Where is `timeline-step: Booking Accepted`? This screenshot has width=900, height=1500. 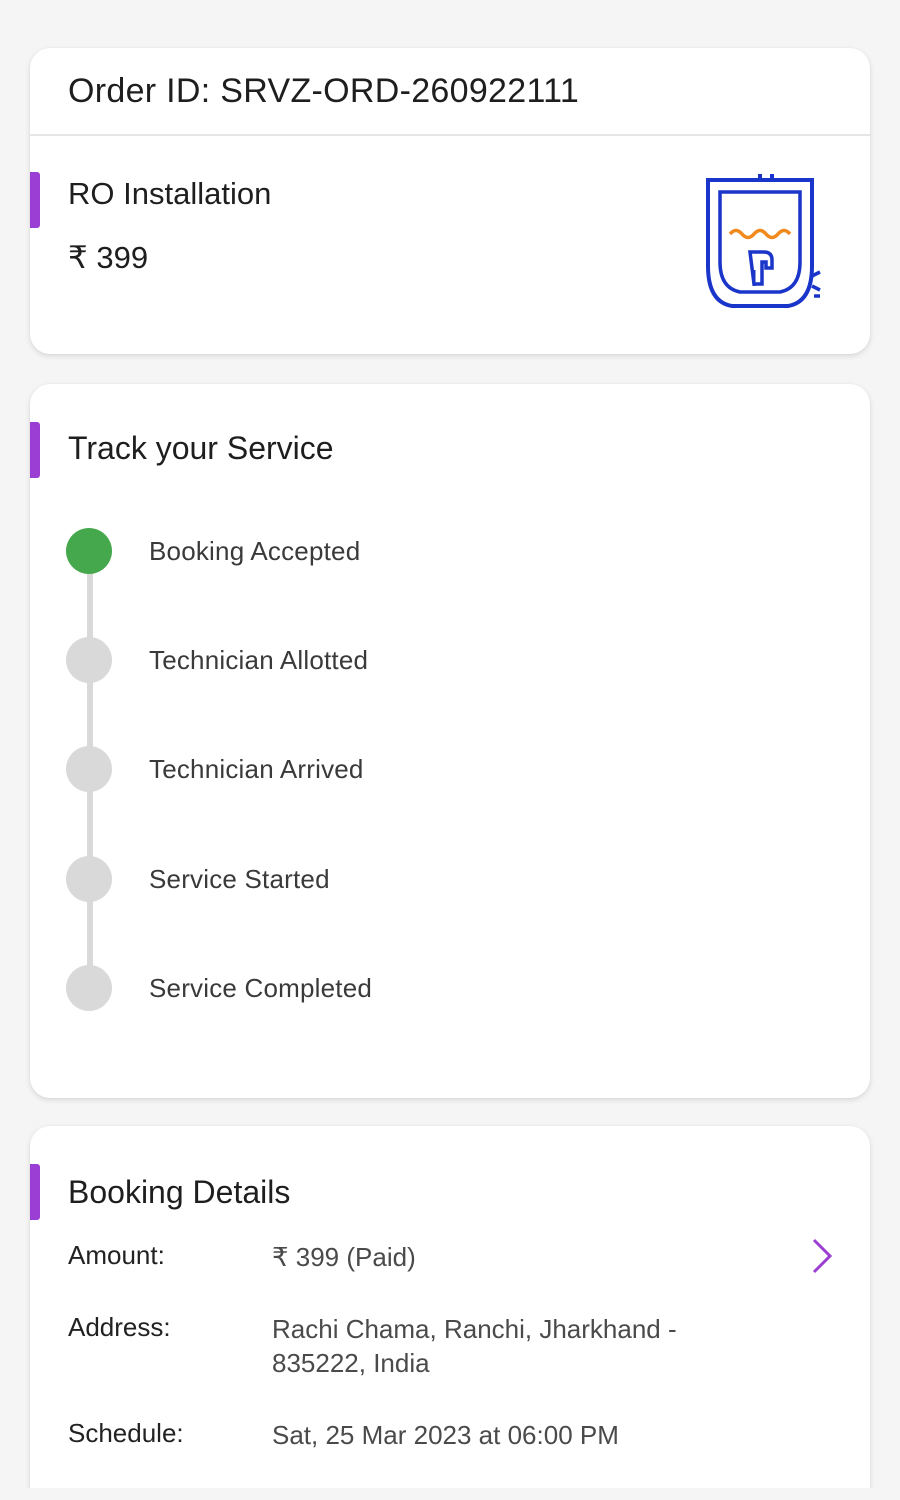
timeline-step: Booking Accepted is located at coordinates (213, 551).